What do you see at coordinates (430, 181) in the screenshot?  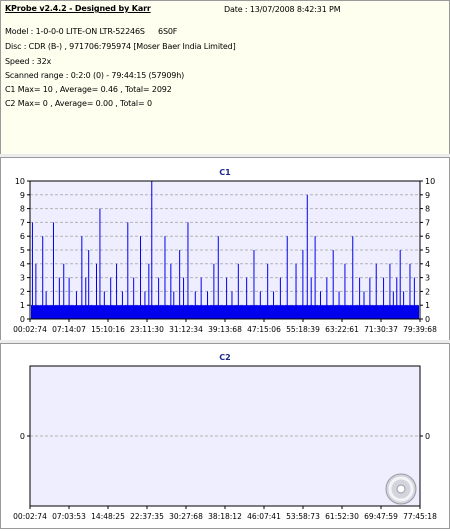 I see `c1-y-tick-label-right: 10` at bounding box center [430, 181].